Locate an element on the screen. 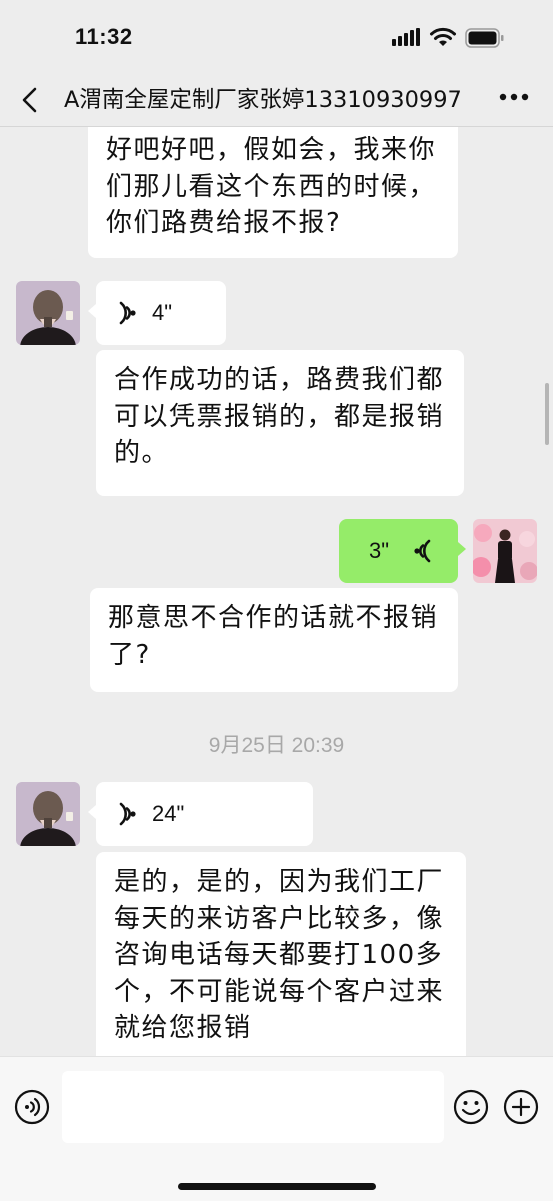 The height and width of the screenshot is (1201, 553). status-bar: 11:32 is located at coordinates (276, 38).